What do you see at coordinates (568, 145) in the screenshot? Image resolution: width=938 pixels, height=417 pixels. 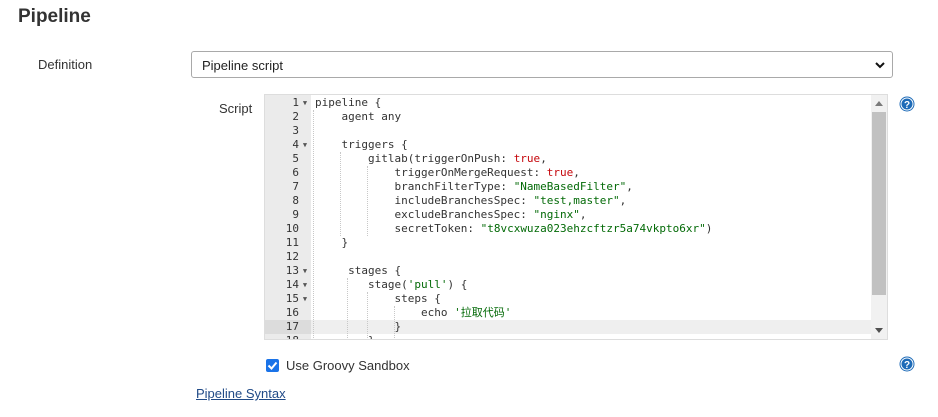 I see `code-line: 4 ▼ triggers {` at bounding box center [568, 145].